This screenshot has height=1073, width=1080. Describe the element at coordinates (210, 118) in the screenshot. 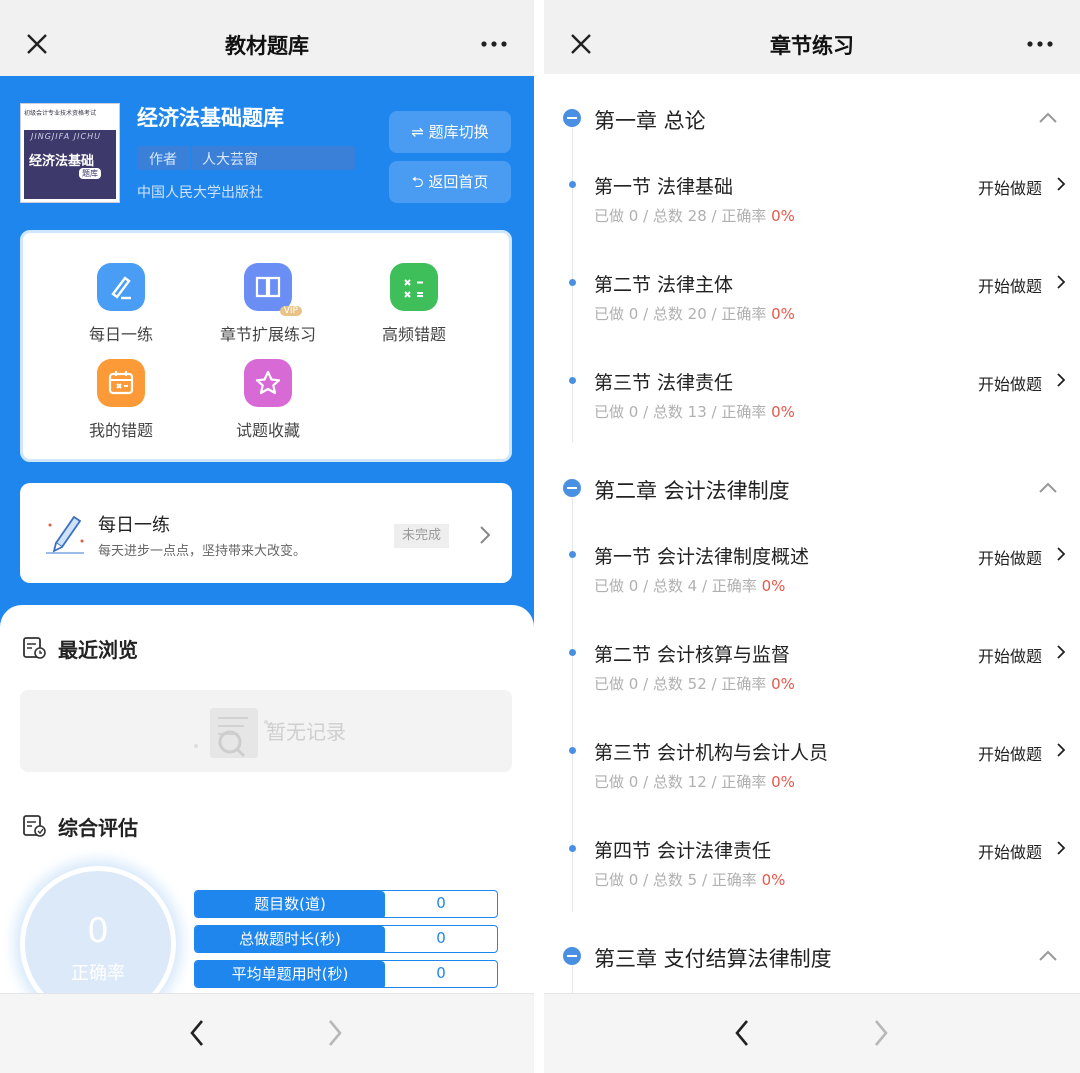

I see `book-title: 经济法基础题库` at that location.